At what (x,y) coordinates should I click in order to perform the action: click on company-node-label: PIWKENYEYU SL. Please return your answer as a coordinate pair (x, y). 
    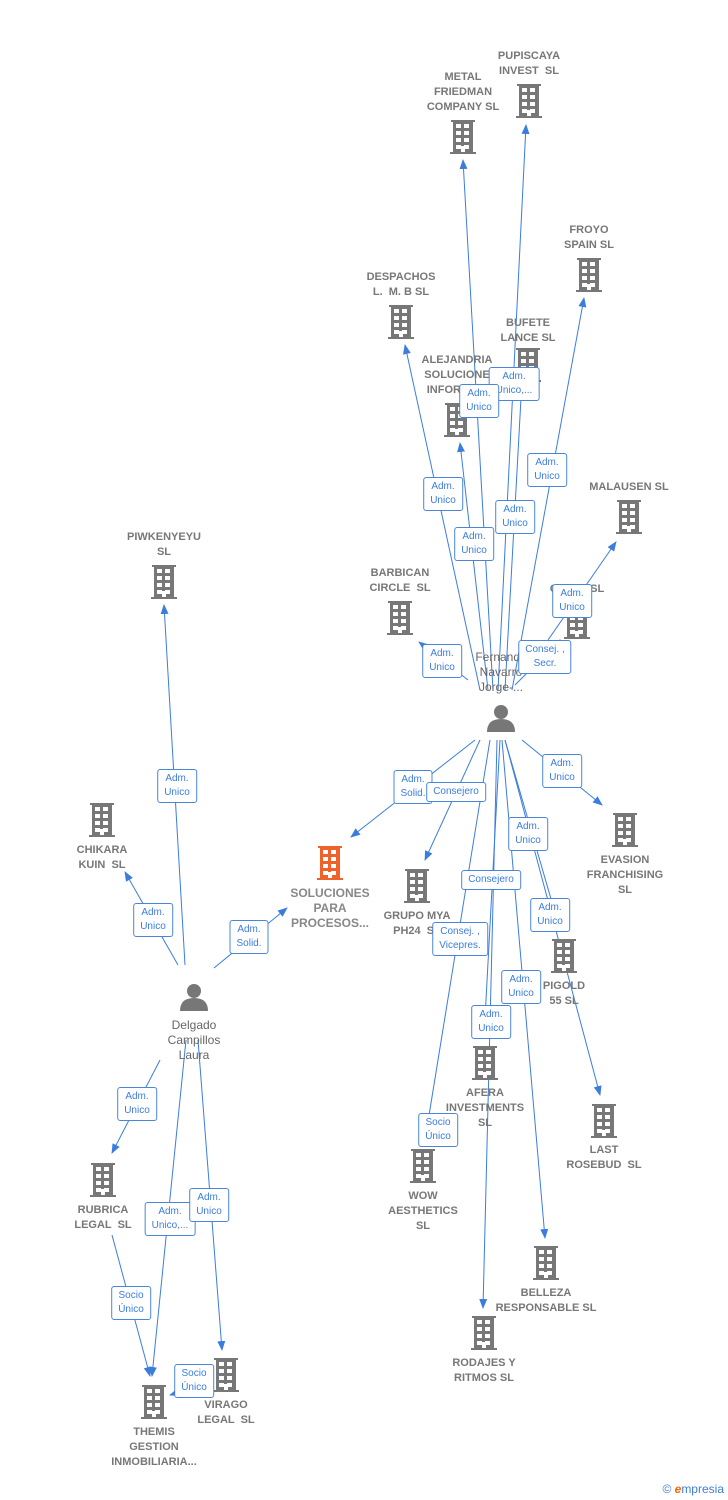
    Looking at the image, I should click on (164, 545).